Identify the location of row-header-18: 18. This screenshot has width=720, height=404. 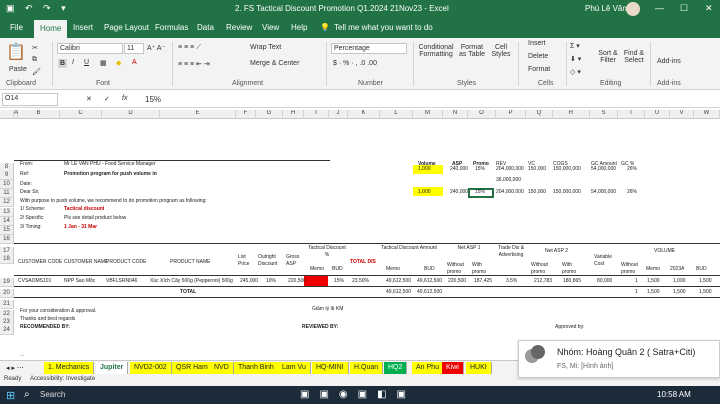
(7, 259).